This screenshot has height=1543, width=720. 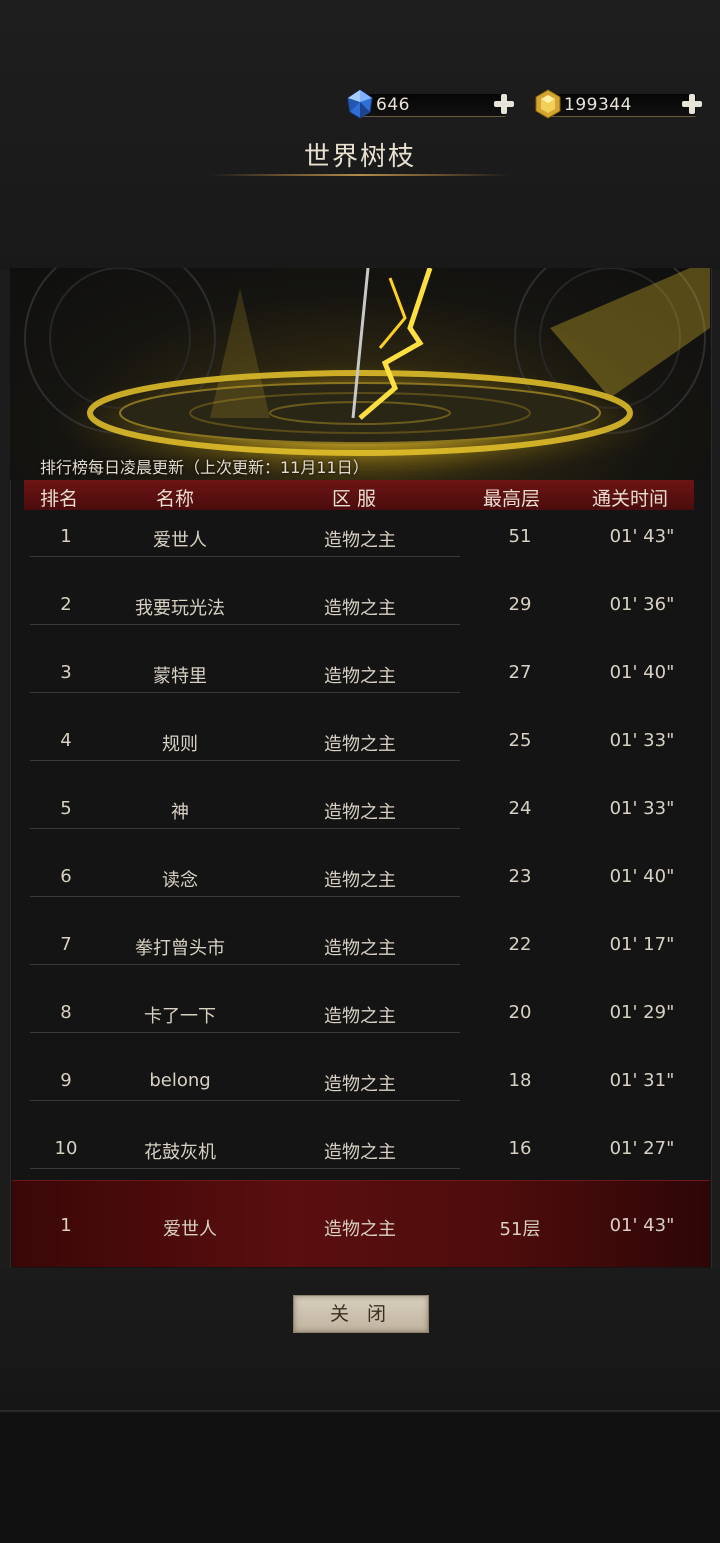 I want to click on diamond-amount: 646, so click(x=393, y=105).